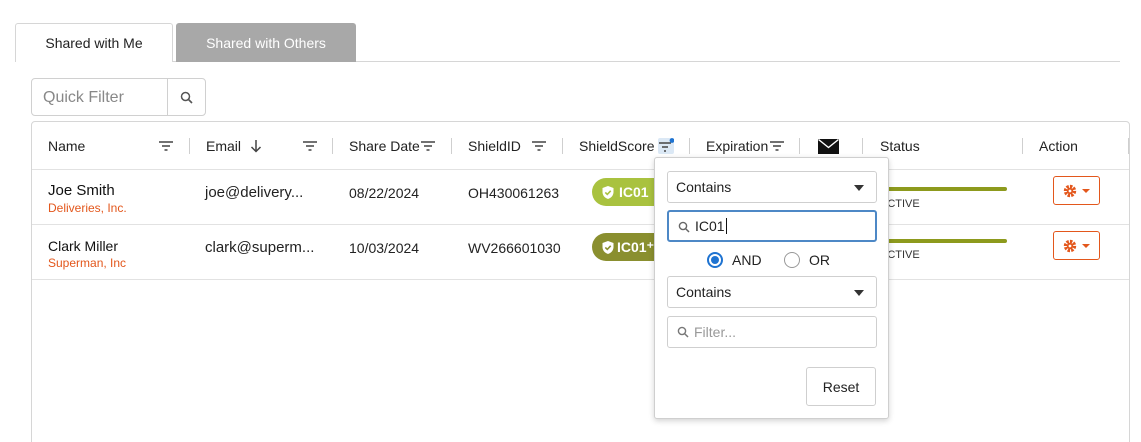  What do you see at coordinates (266, 42) in the screenshot?
I see `tab-shared-with-others: Shared with Others` at bounding box center [266, 42].